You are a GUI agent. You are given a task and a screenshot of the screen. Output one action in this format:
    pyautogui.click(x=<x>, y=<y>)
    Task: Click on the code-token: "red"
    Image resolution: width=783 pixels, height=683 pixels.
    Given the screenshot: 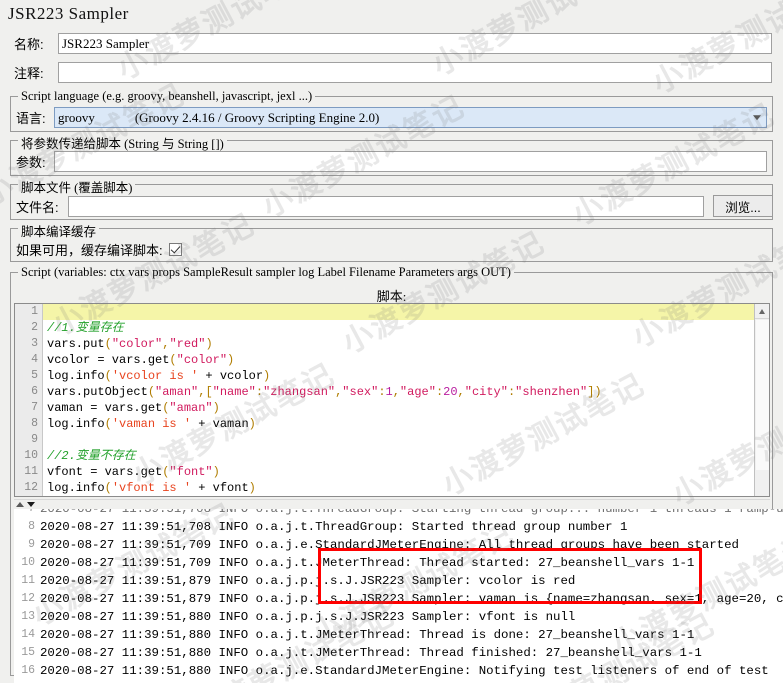 What is the action you would take?
    pyautogui.click(x=187, y=344)
    